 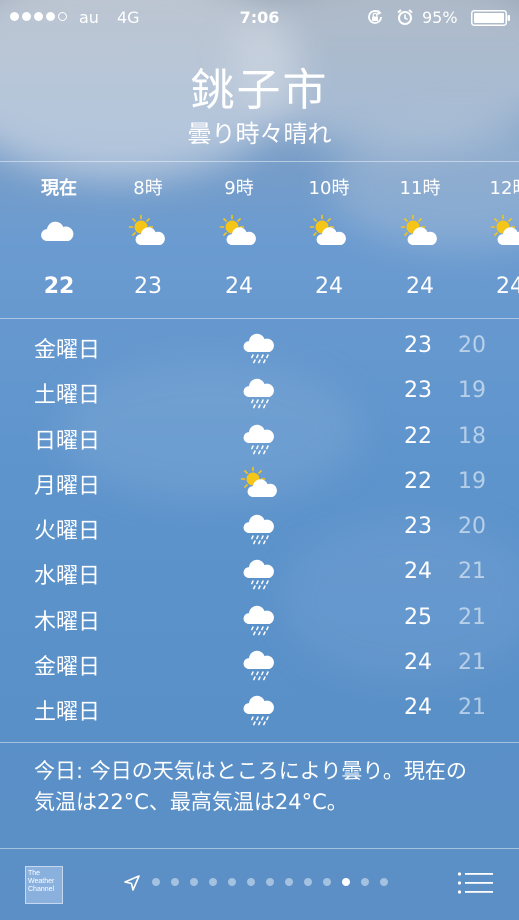 I want to click on hour-label: 9時, so click(x=239, y=188).